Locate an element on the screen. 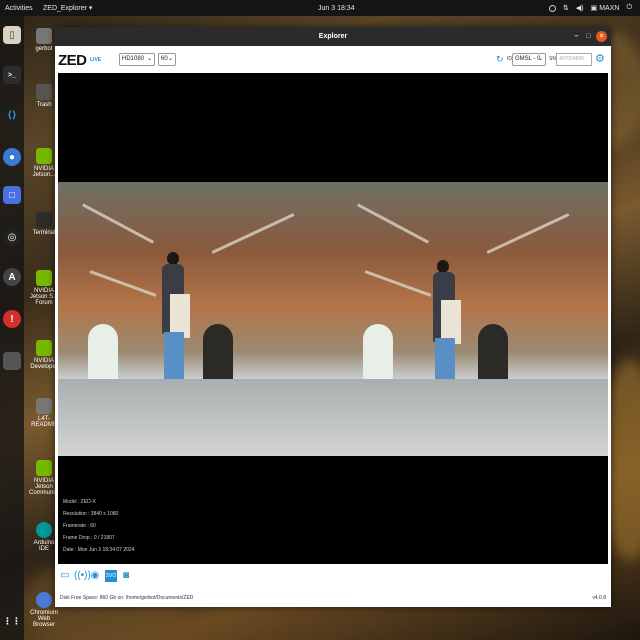 This screenshot has height=640, width=640. apps-grid-icon: ⋮⋮ is located at coordinates (12, 621).